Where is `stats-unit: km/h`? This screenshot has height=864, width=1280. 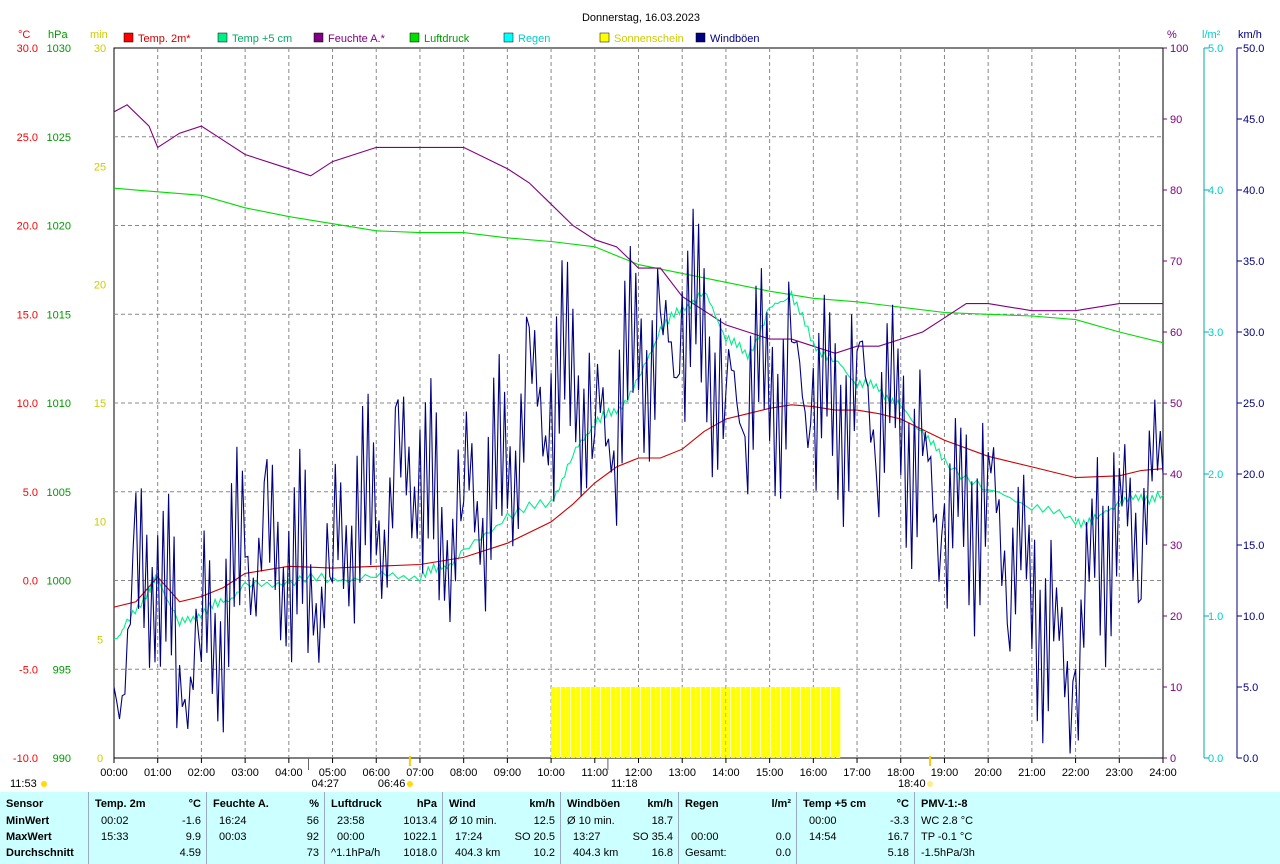
stats-unit: km/h is located at coordinates (660, 804).